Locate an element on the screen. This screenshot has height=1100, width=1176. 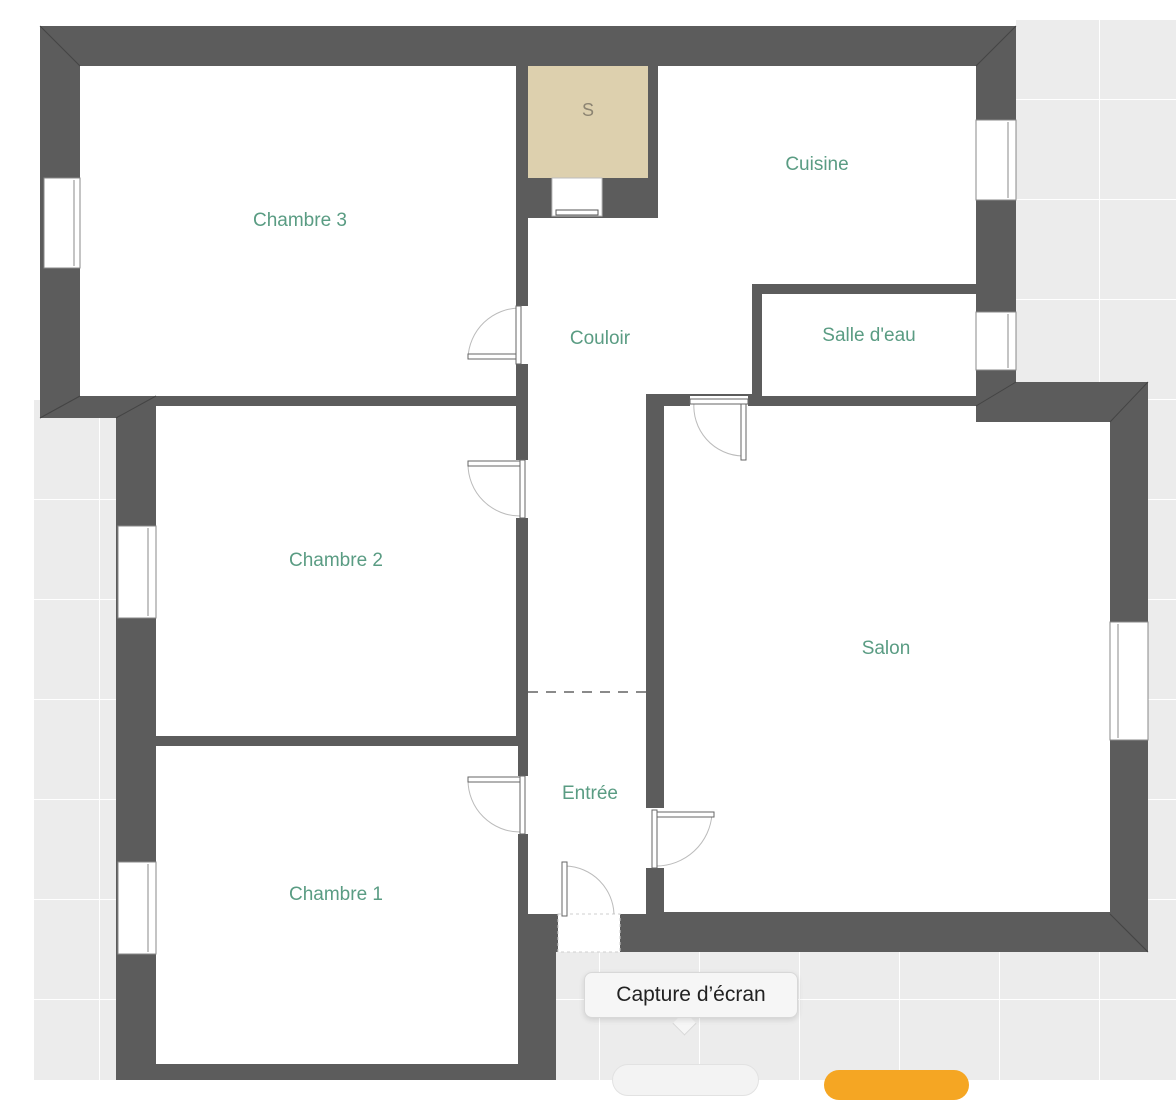
screenshot-tooltip: Capture d’écran is located at coordinates (691, 995).